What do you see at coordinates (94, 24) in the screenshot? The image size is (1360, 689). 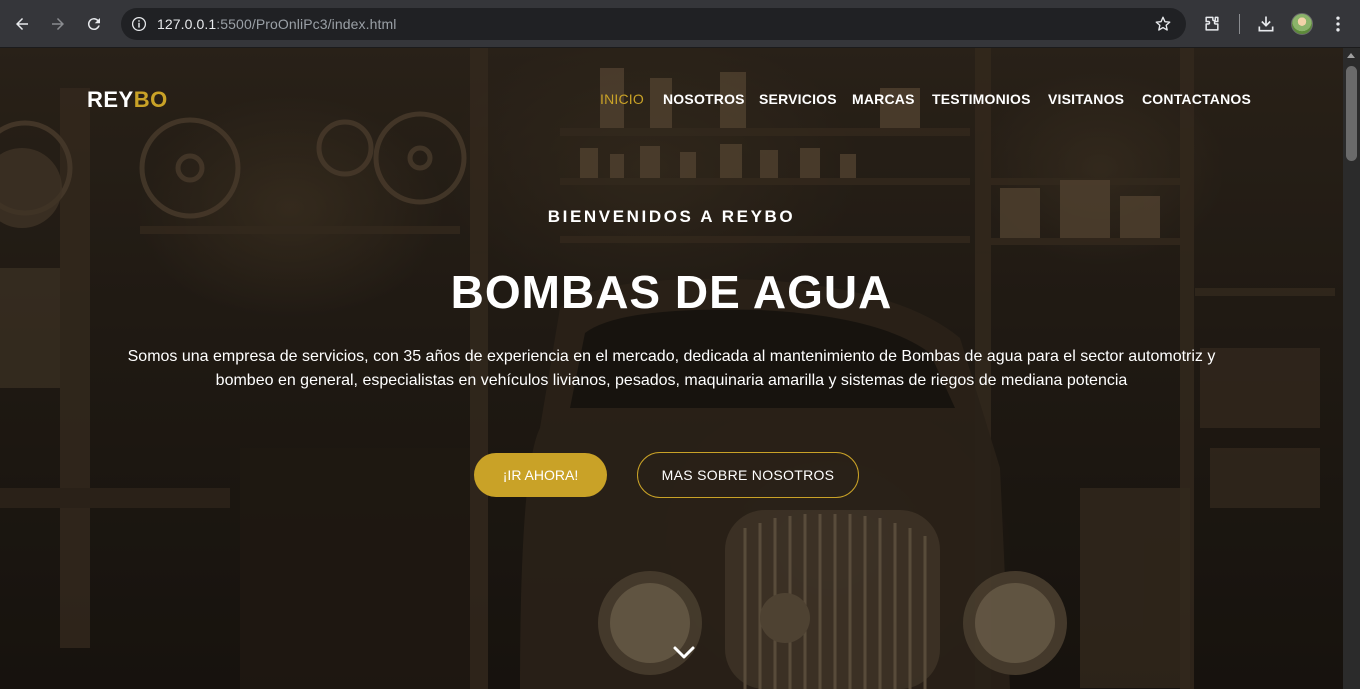 I see `reload-icon` at bounding box center [94, 24].